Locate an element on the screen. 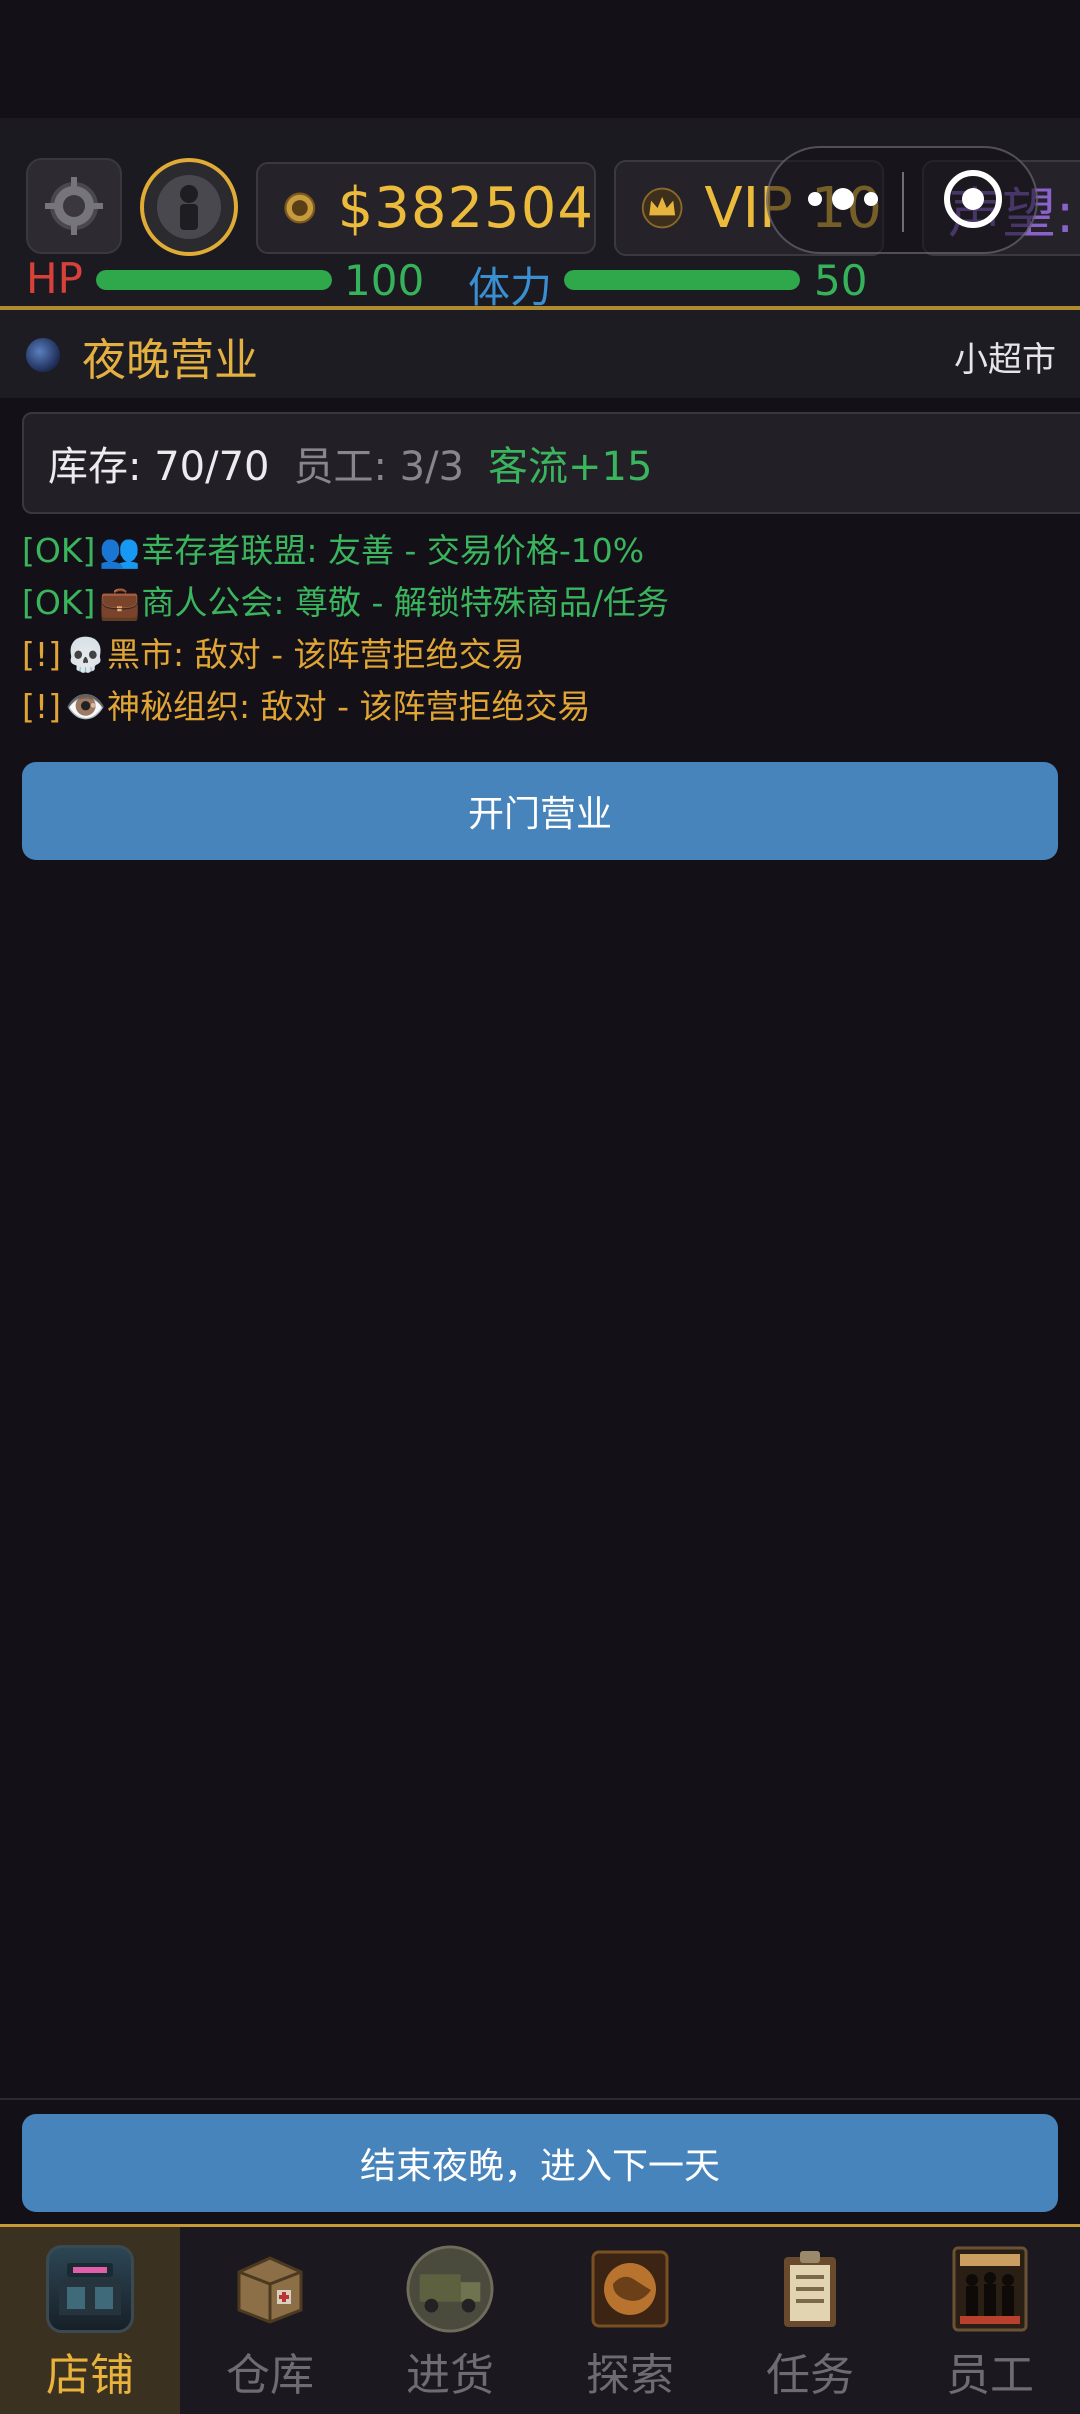  hp-value: 100 is located at coordinates (384, 280).